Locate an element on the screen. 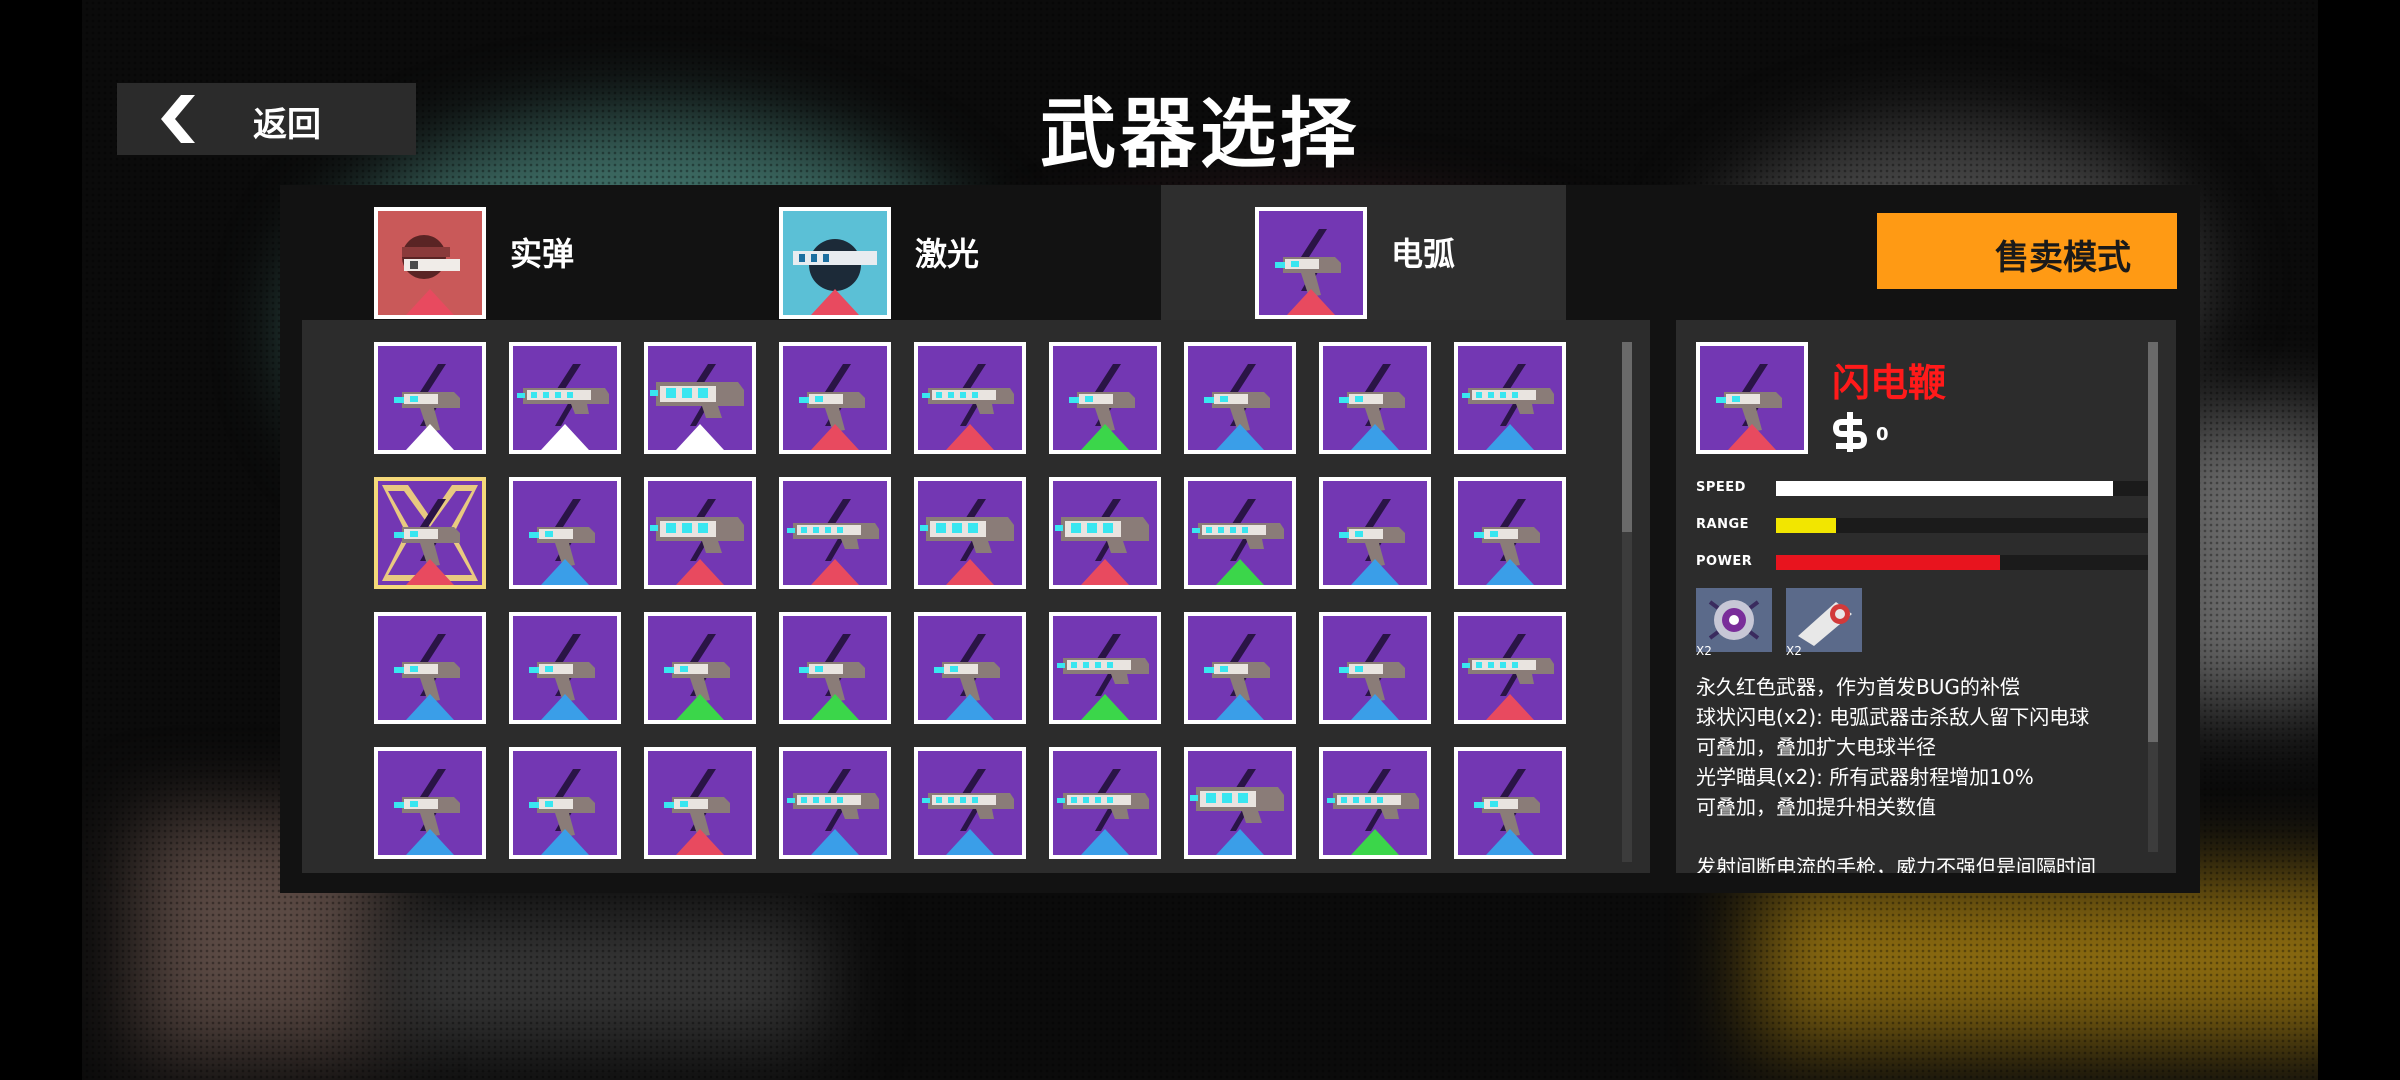 Image resolution: width=2400 pixels, height=1080 pixels. mod-optical-scope: X2 is located at coordinates (1824, 623).